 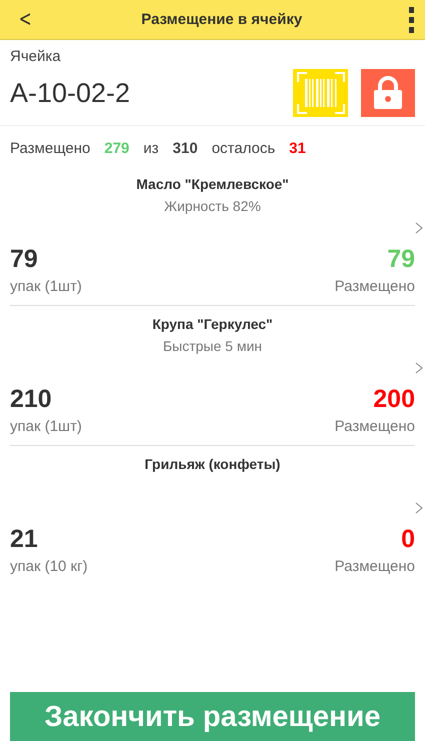 What do you see at coordinates (320, 93) in the screenshot?
I see `barcode-icon` at bounding box center [320, 93].